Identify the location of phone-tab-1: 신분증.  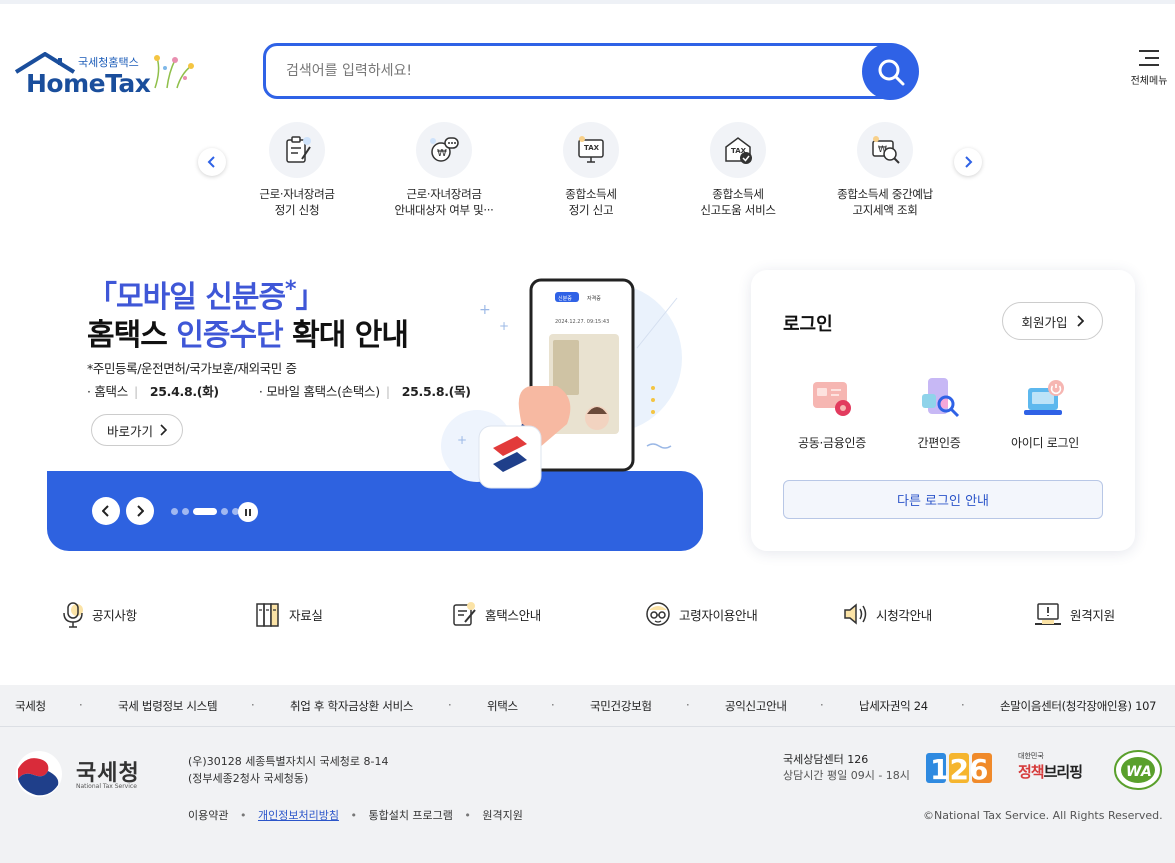
(565, 298).